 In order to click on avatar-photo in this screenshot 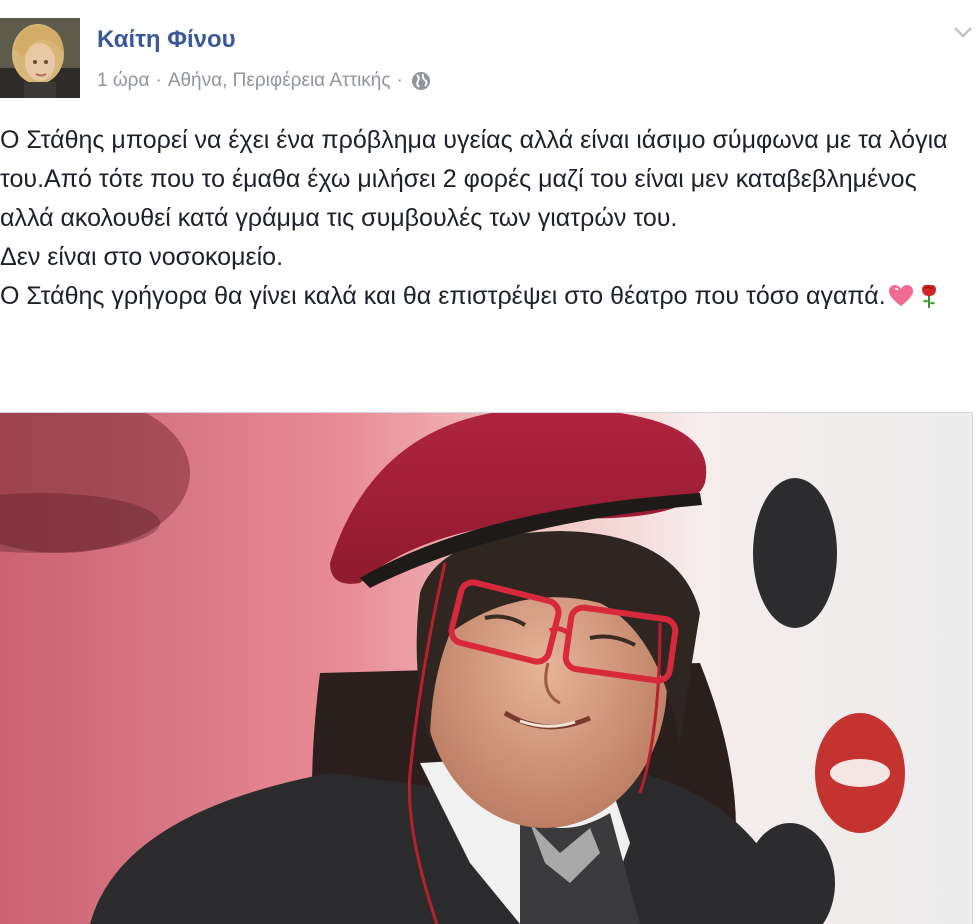, I will do `click(40, 58)`.